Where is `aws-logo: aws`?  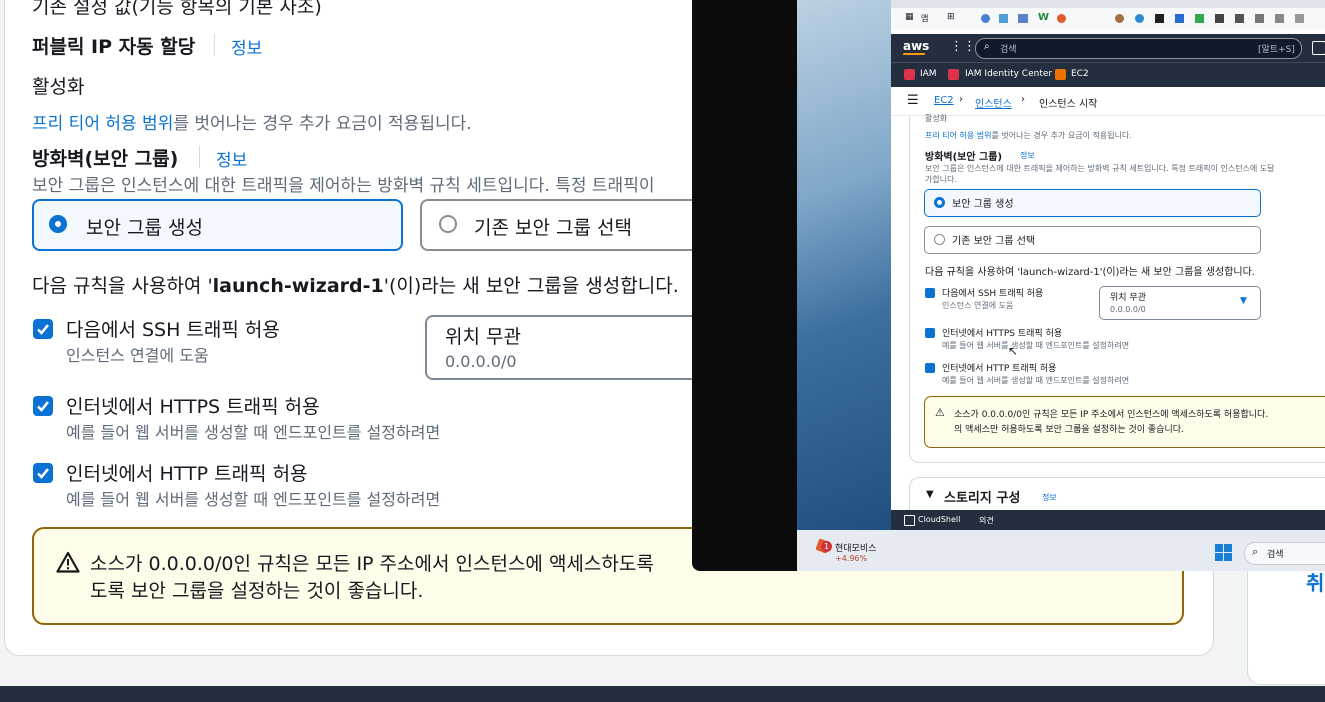
aws-logo: aws is located at coordinates (916, 46).